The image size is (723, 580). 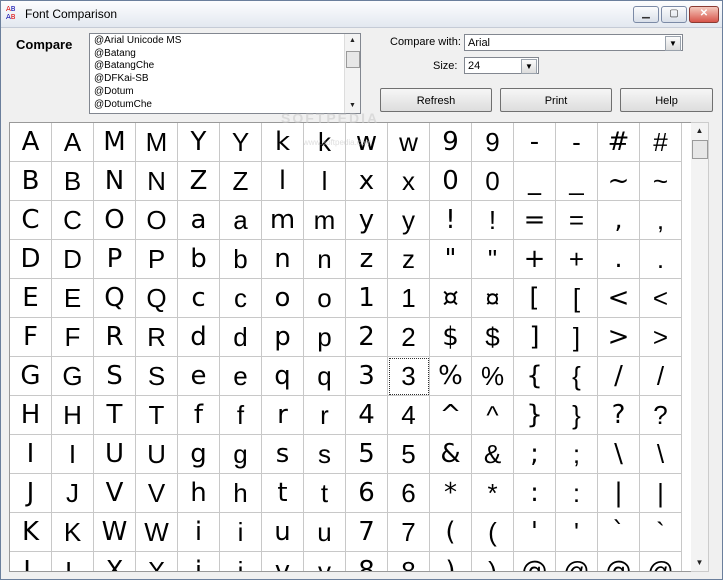 I want to click on grid-scroll-thumb, so click(x=700, y=149).